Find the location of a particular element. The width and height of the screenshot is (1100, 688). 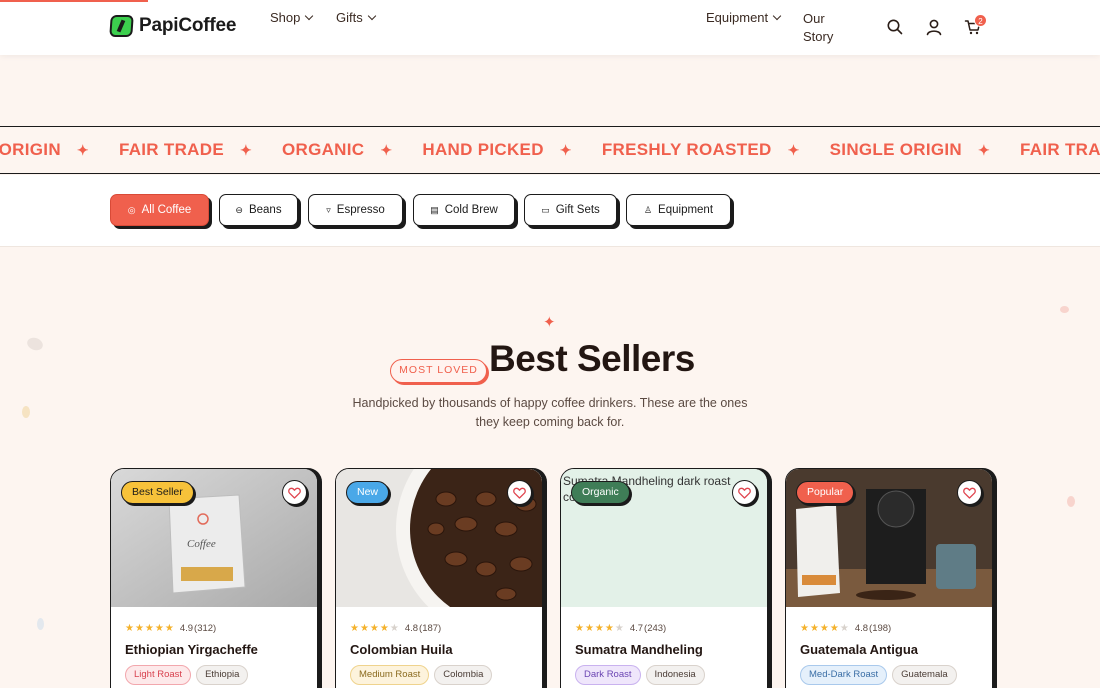

filter-all-coffee: ◎ All Coffee is located at coordinates (159, 210).